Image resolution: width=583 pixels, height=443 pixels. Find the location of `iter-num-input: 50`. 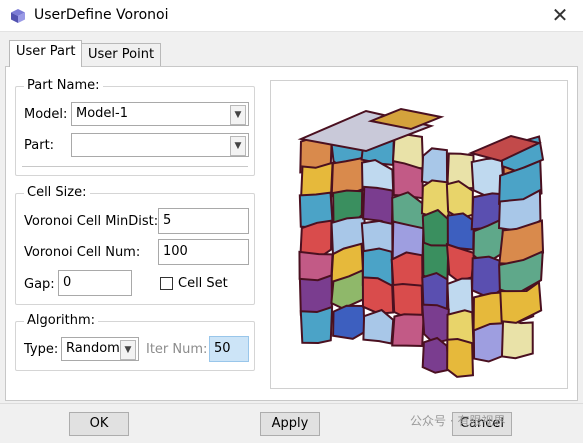

iter-num-input: 50 is located at coordinates (229, 349).